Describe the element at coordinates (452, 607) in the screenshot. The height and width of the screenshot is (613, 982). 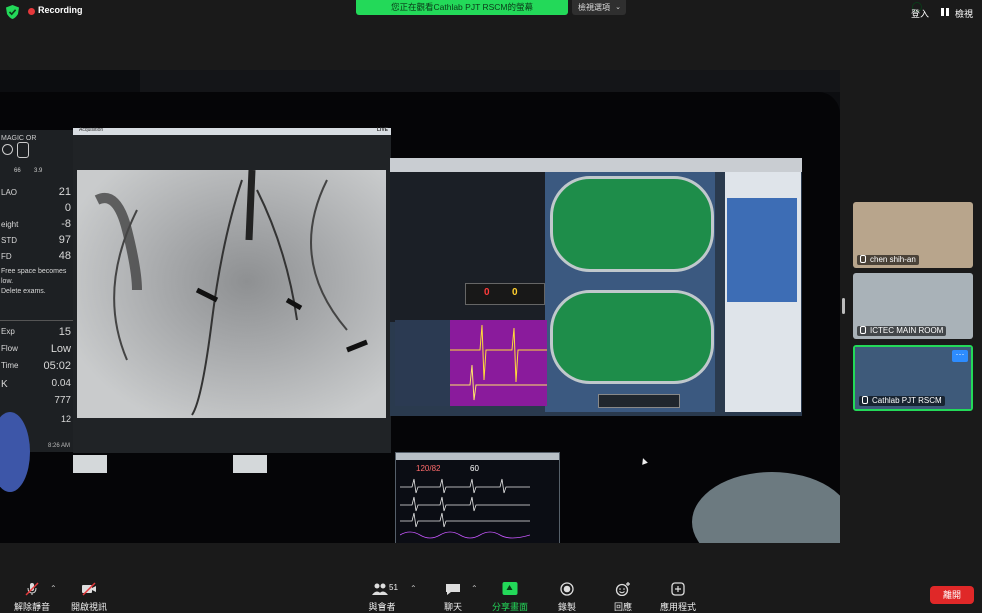
I see `chat-label: 聊天` at that location.